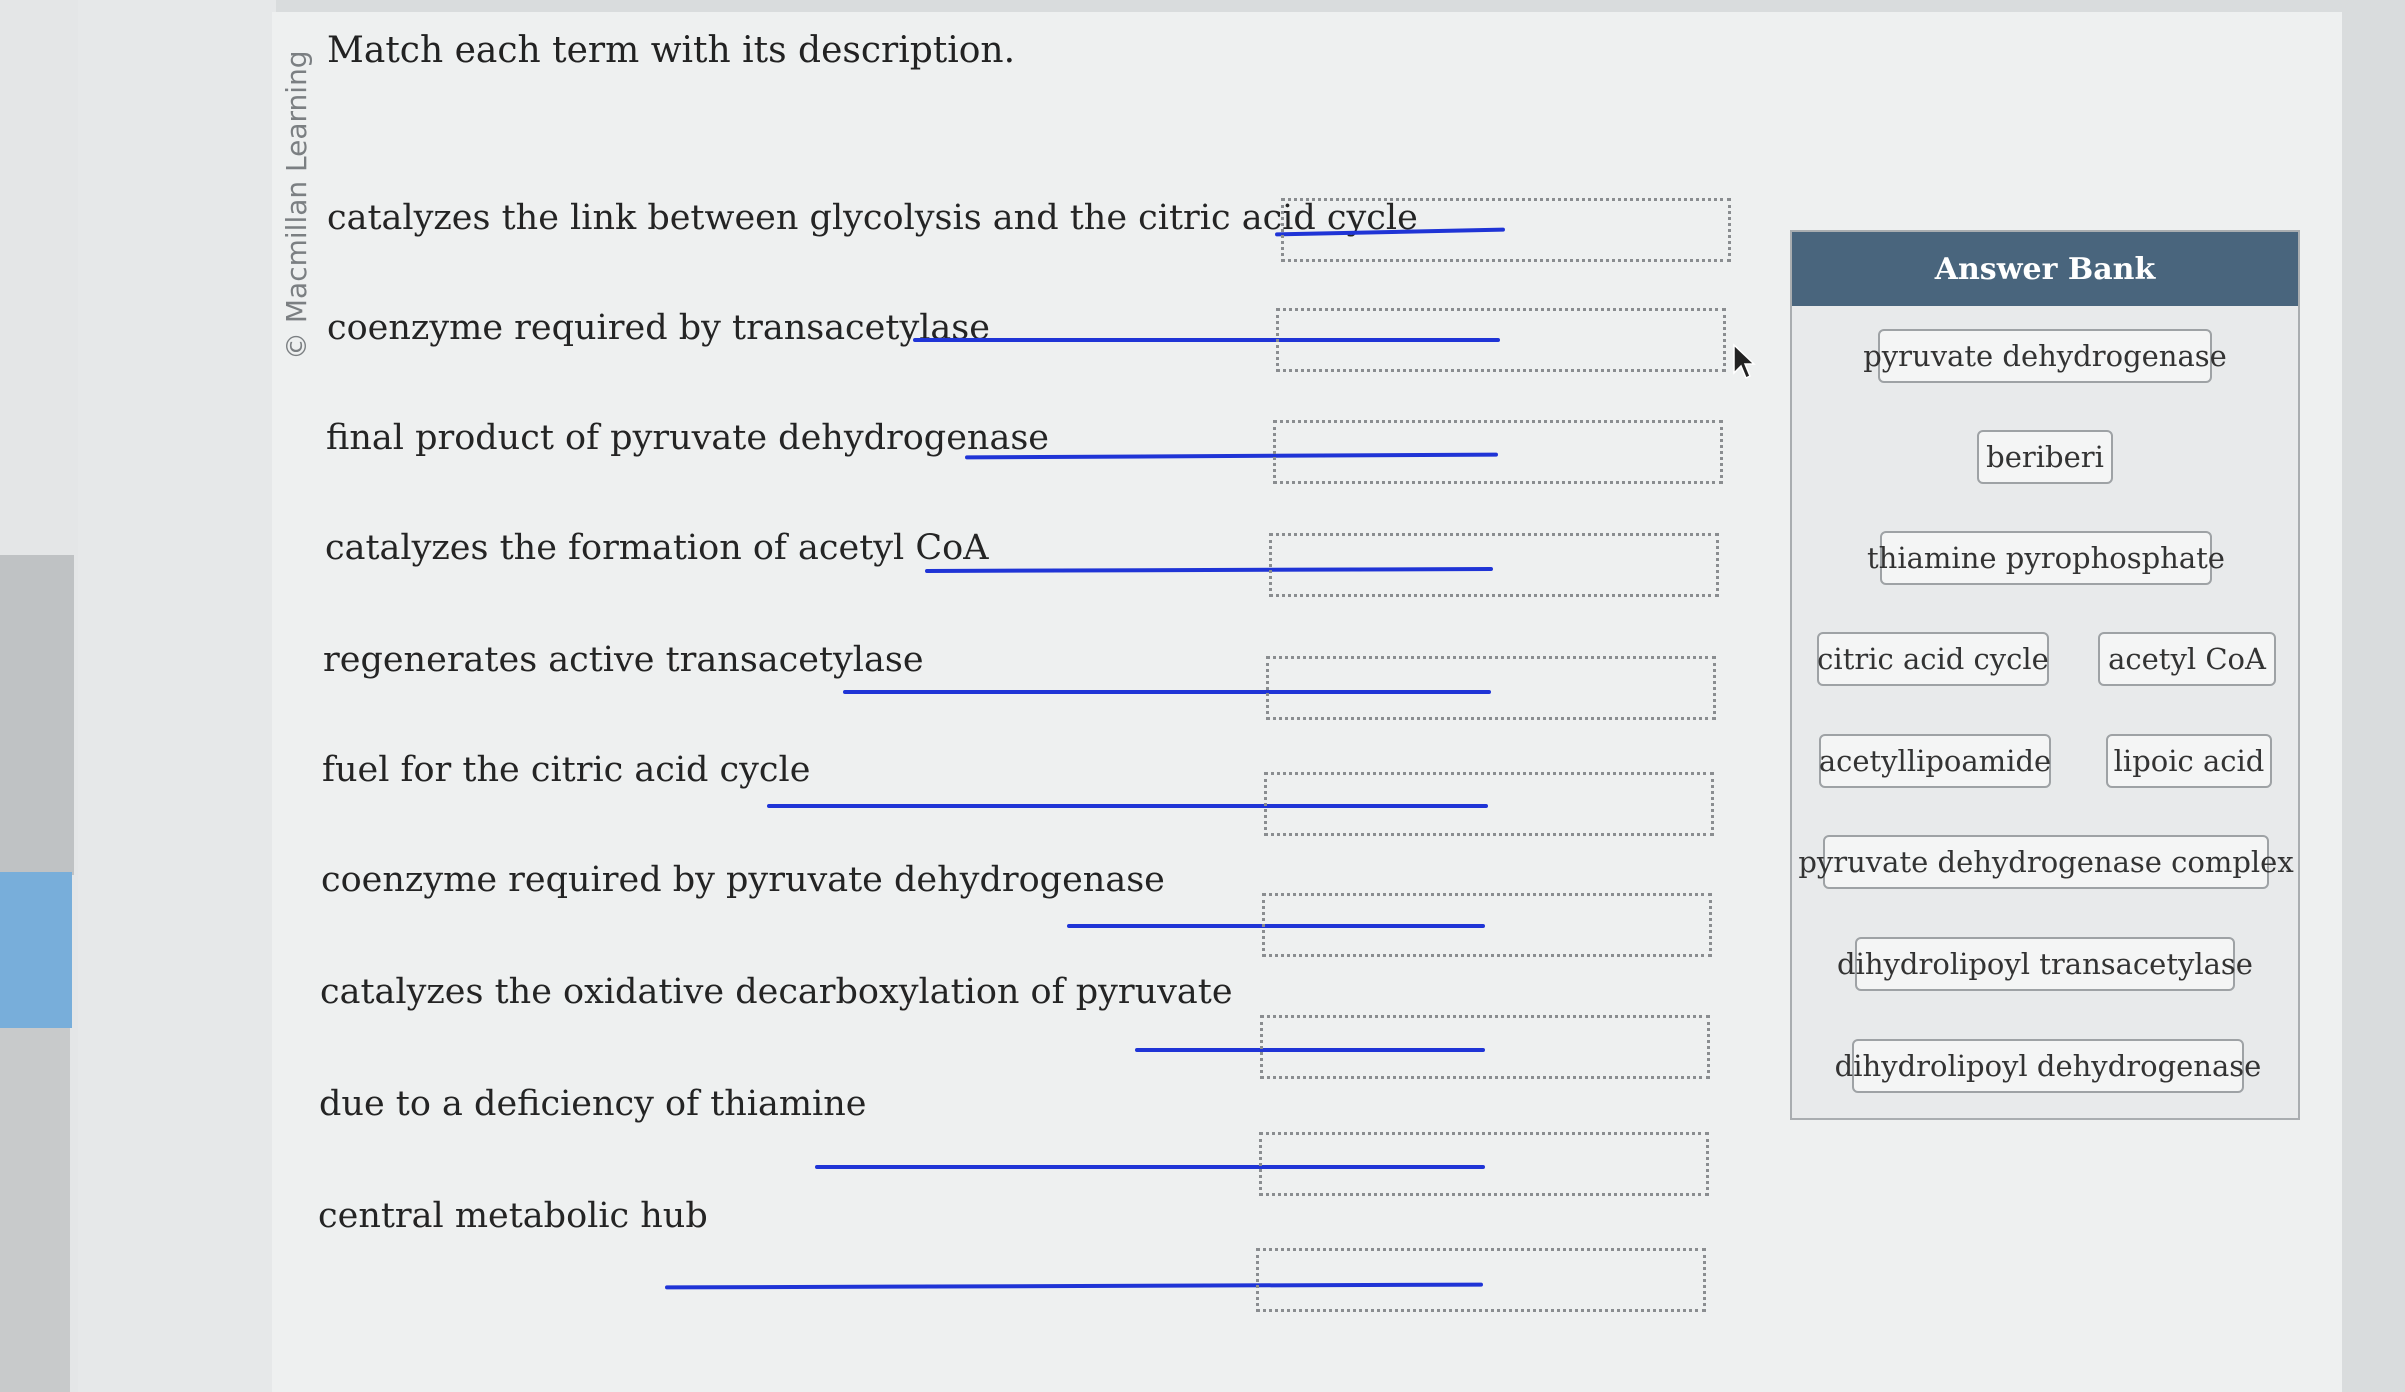 This screenshot has height=1392, width=2405. I want to click on answer-chip-dihydrolipoyl-transacetylase: dihydrolipoyl transacetylase, so click(2045, 964).